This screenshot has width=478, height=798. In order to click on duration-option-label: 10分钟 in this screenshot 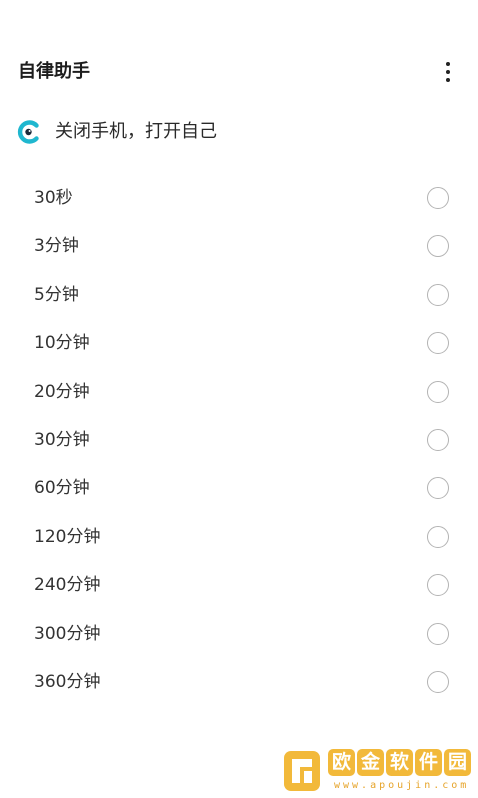, I will do `click(62, 343)`.